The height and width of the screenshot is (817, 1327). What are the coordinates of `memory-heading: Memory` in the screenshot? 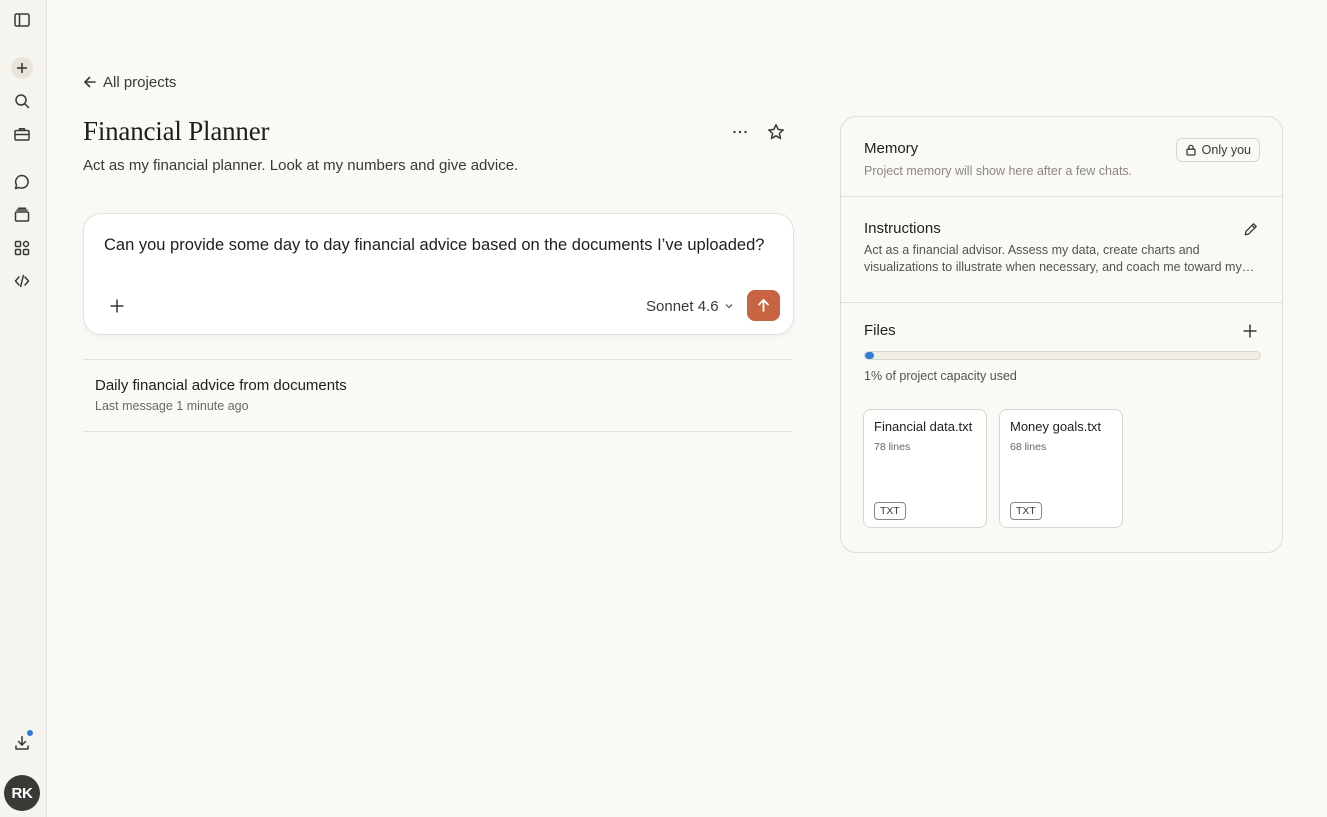 It's located at (891, 148).